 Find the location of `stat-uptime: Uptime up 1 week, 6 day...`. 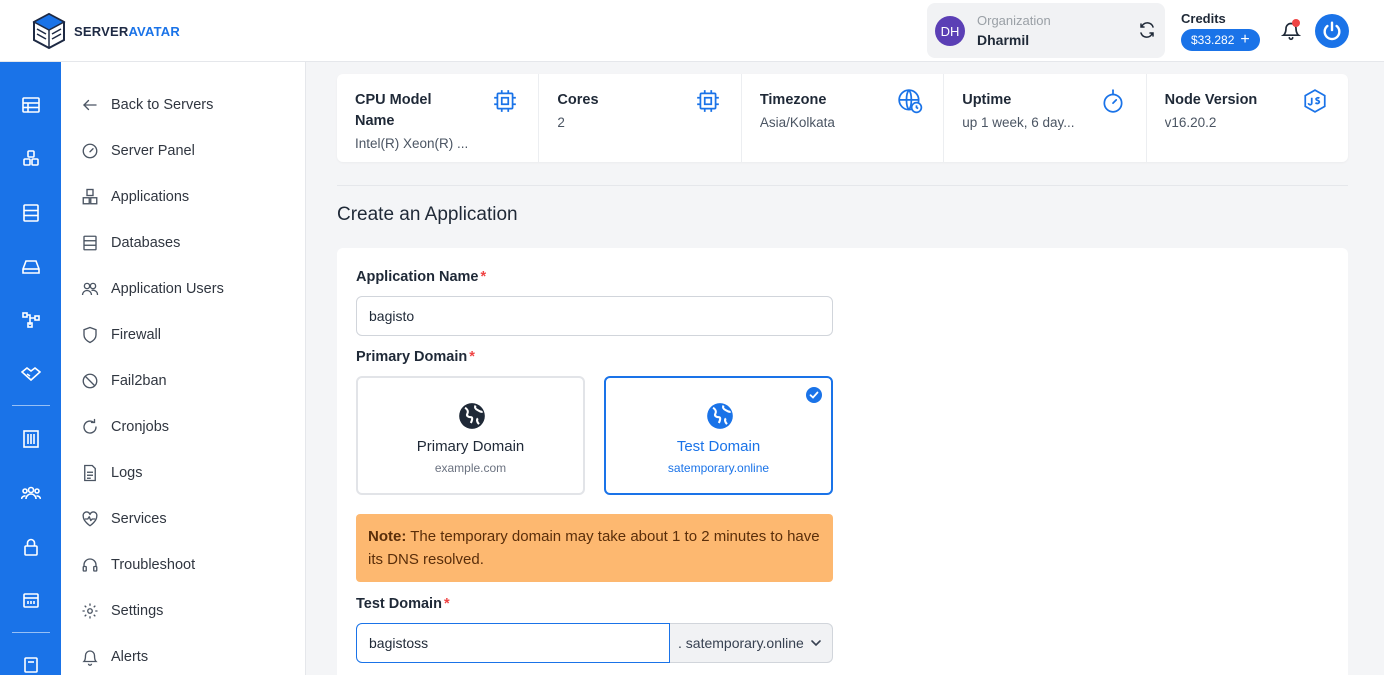

stat-uptime: Uptime up 1 week, 6 day... is located at coordinates (1045, 118).